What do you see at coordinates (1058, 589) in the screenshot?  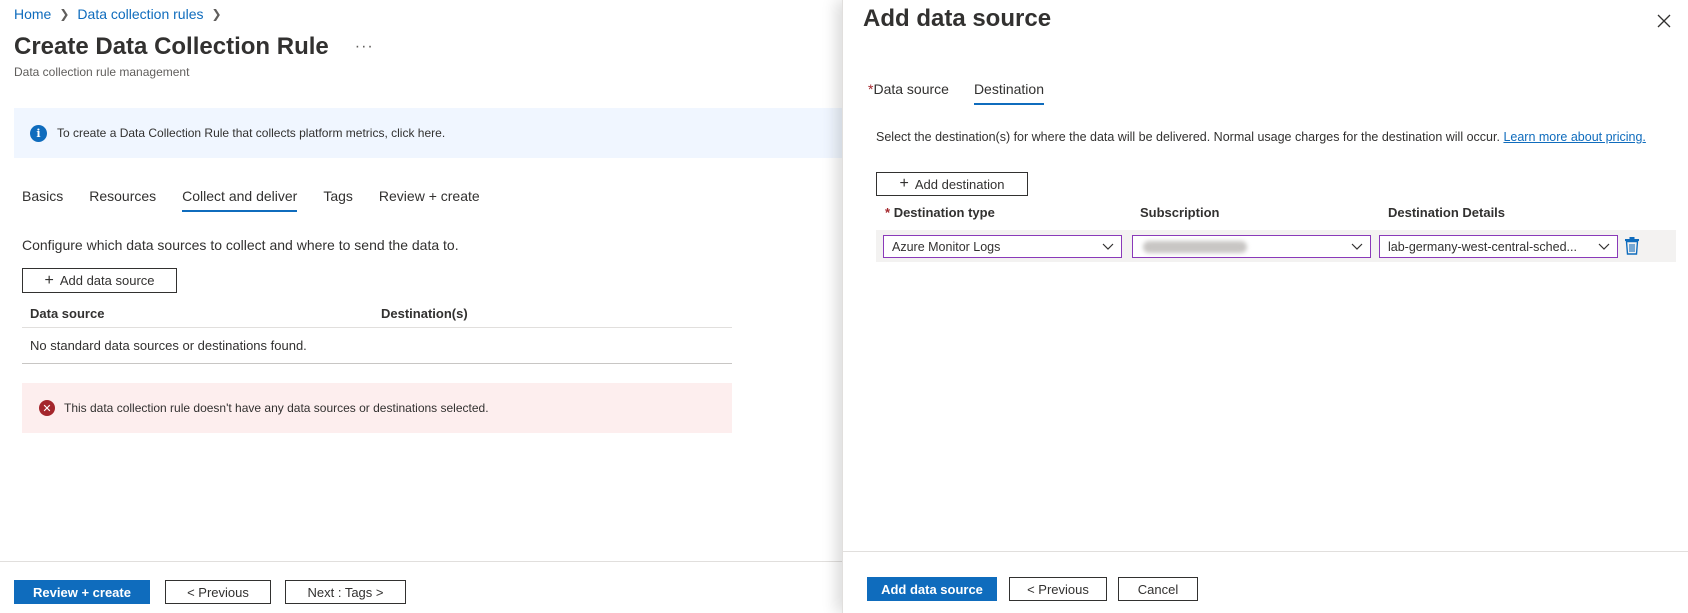 I see `panel-previous-button: < Previous` at bounding box center [1058, 589].